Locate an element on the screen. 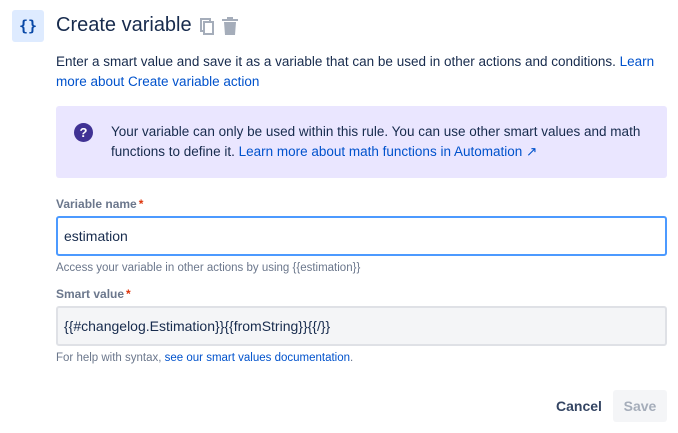 The image size is (678, 433). cancel-button: Cancel is located at coordinates (579, 406).